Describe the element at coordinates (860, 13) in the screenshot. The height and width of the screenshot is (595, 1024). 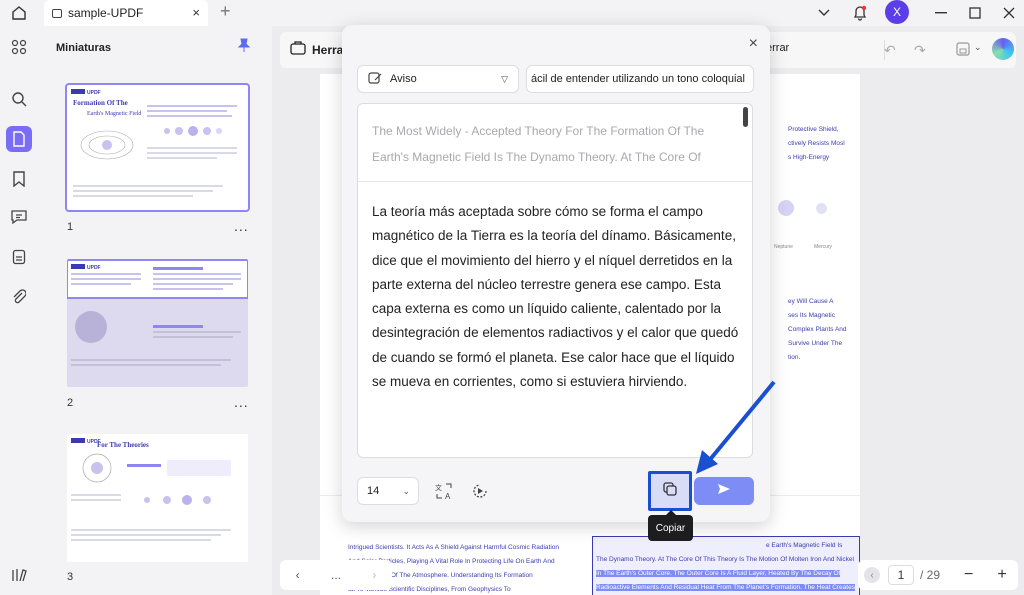
I see `bell-icon` at that location.